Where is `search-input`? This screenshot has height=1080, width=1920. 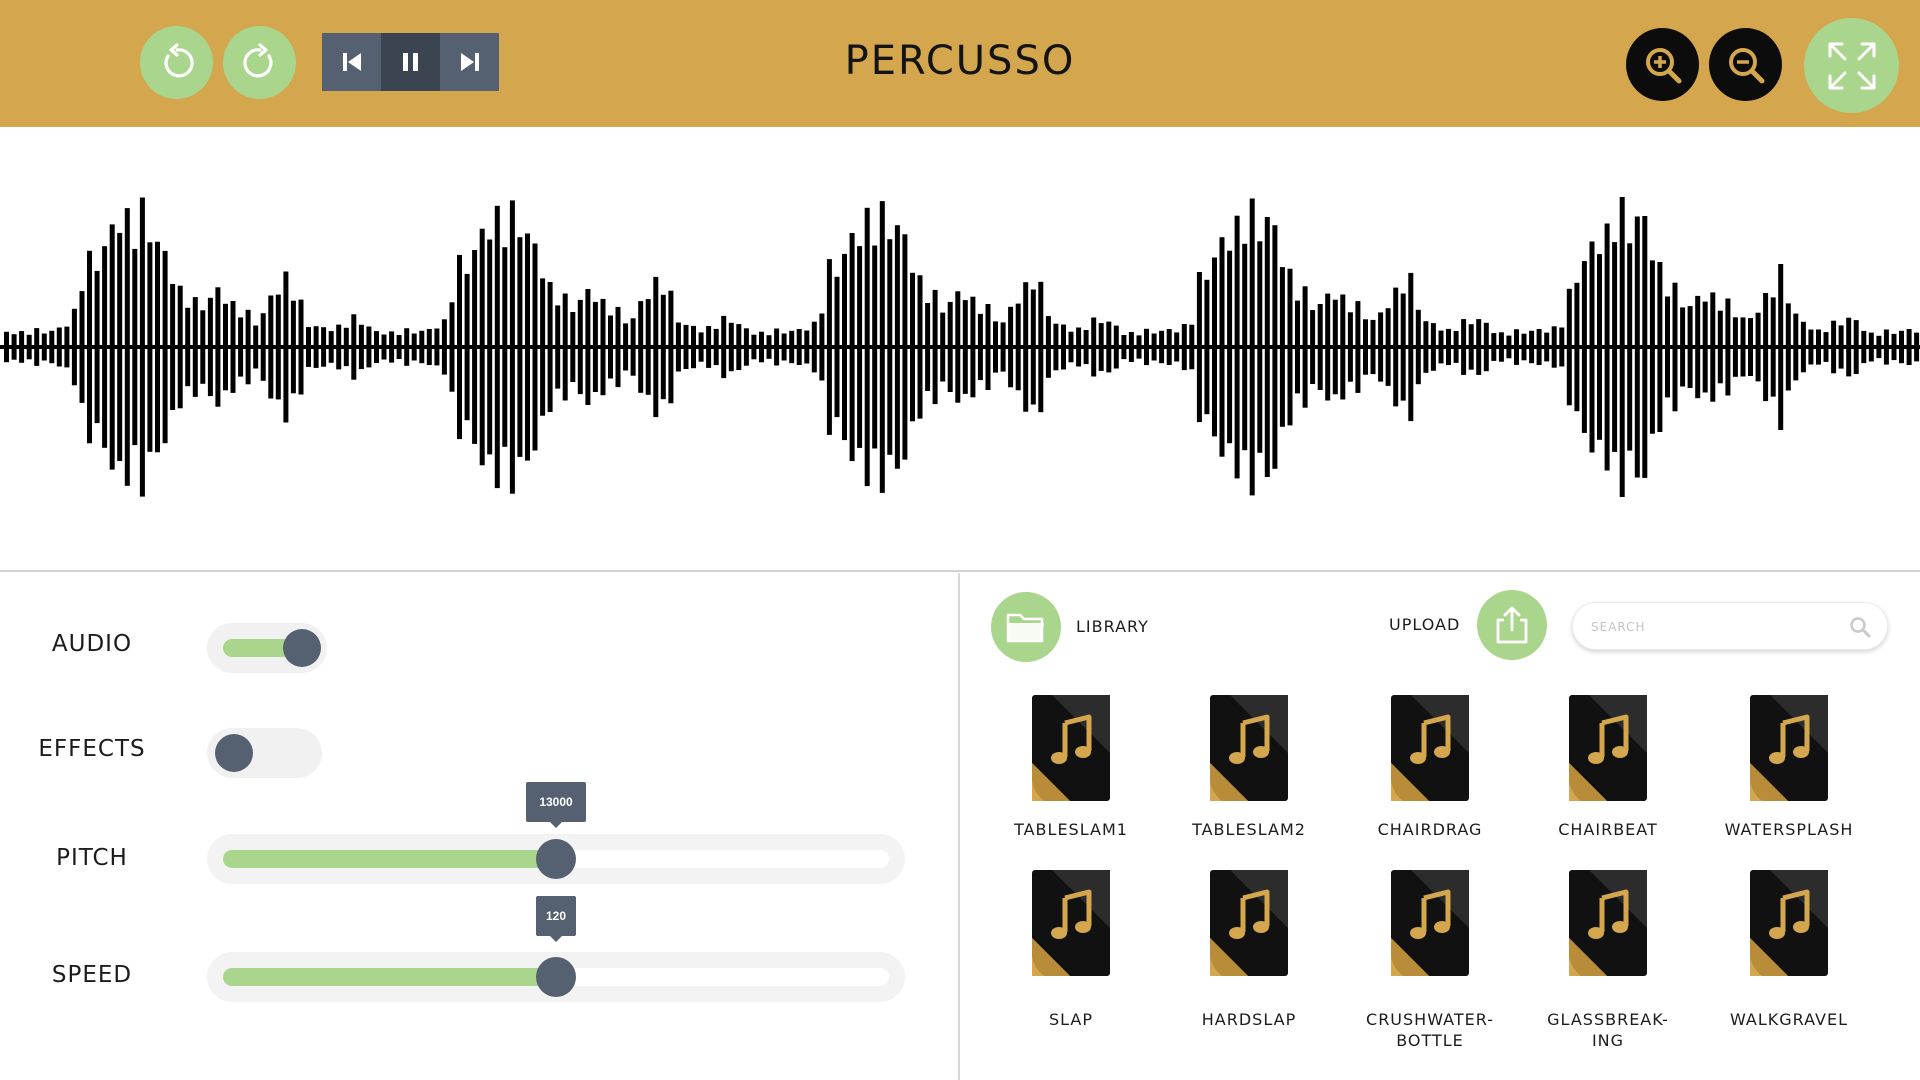 search-input is located at coordinates (1711, 627).